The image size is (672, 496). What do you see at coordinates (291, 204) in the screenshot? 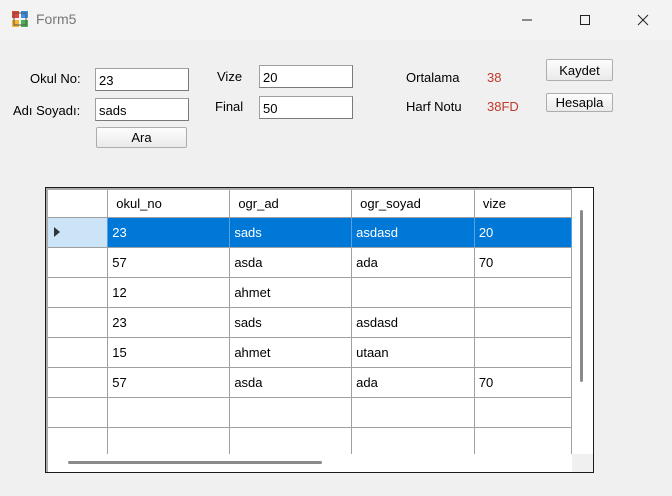
I see `column-header-ogr-ad: ogr_ad` at bounding box center [291, 204].